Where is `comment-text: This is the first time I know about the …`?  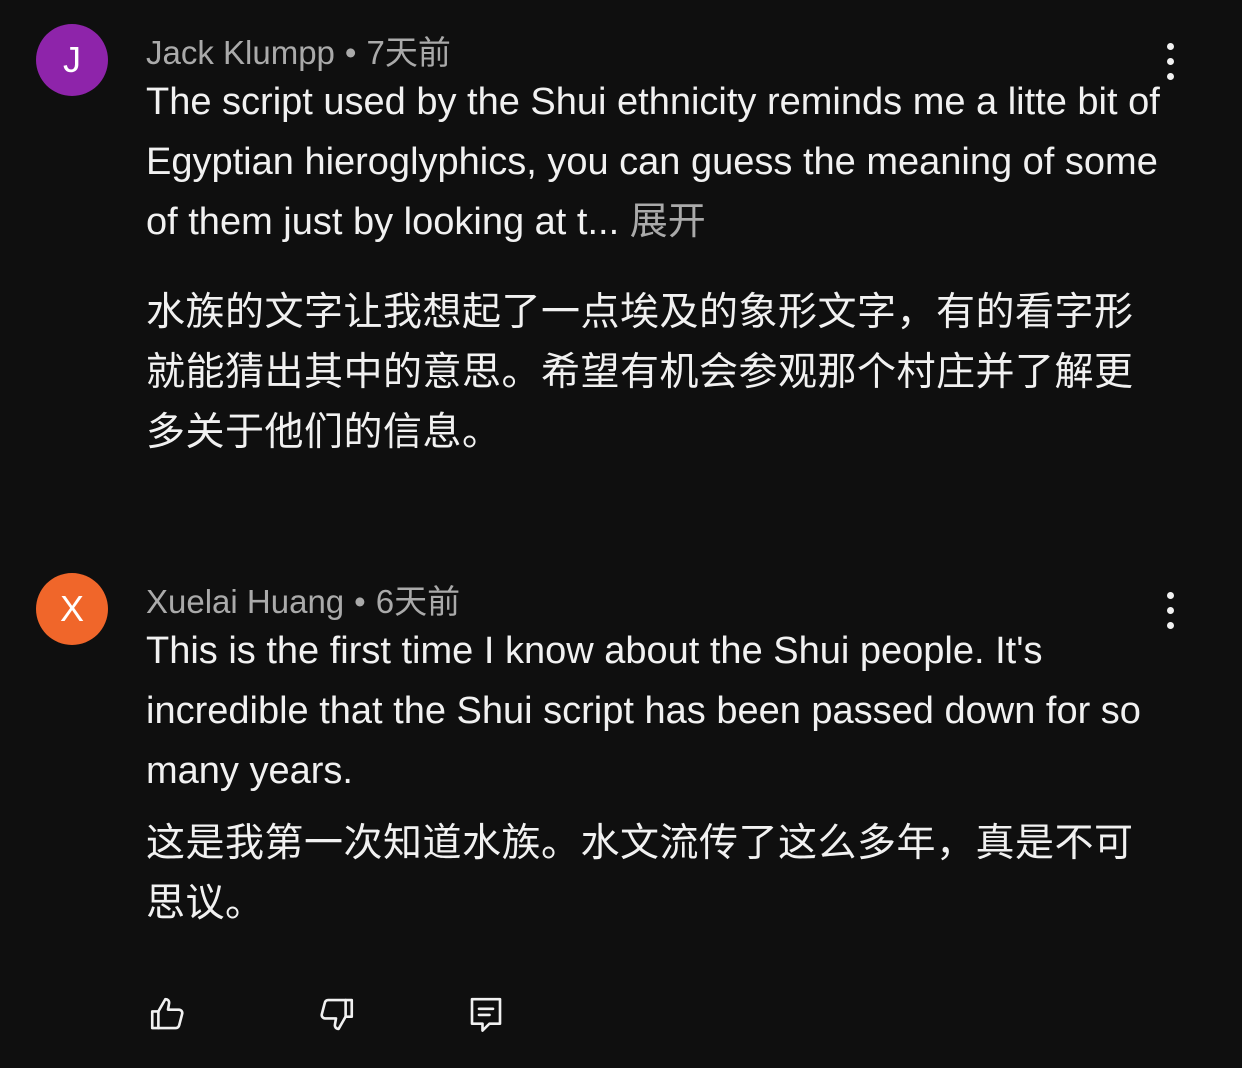
comment-text: This is the first time I know about the … is located at coordinates (661, 711).